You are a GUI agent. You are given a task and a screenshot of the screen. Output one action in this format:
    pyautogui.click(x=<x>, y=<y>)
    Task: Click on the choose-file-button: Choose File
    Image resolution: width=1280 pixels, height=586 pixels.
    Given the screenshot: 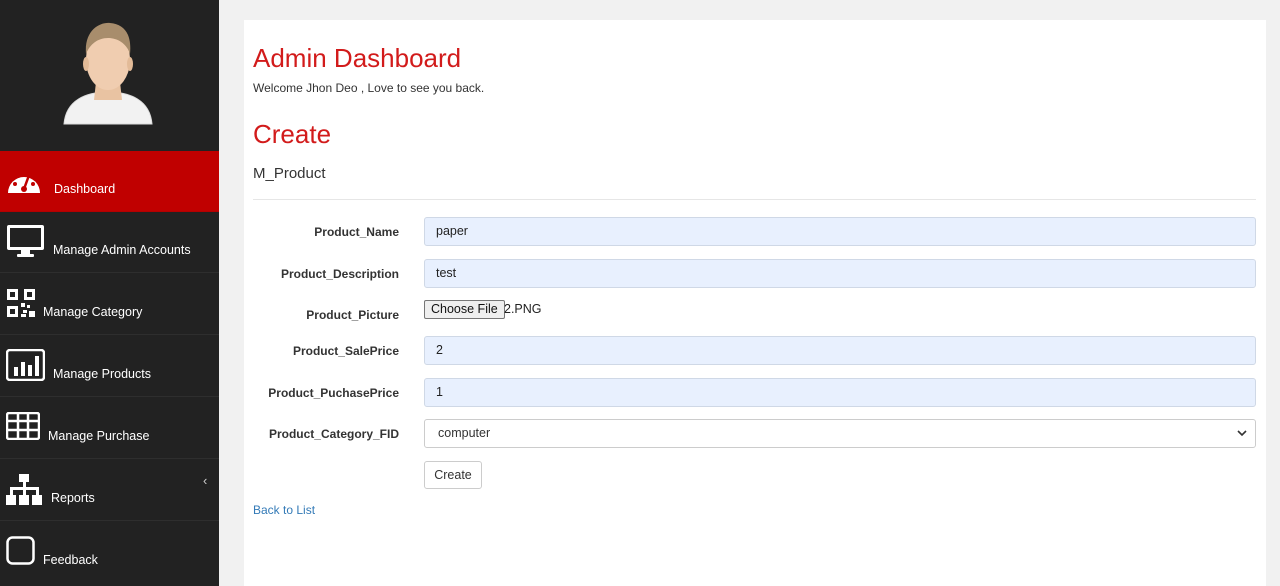 What is the action you would take?
    pyautogui.click(x=464, y=309)
    